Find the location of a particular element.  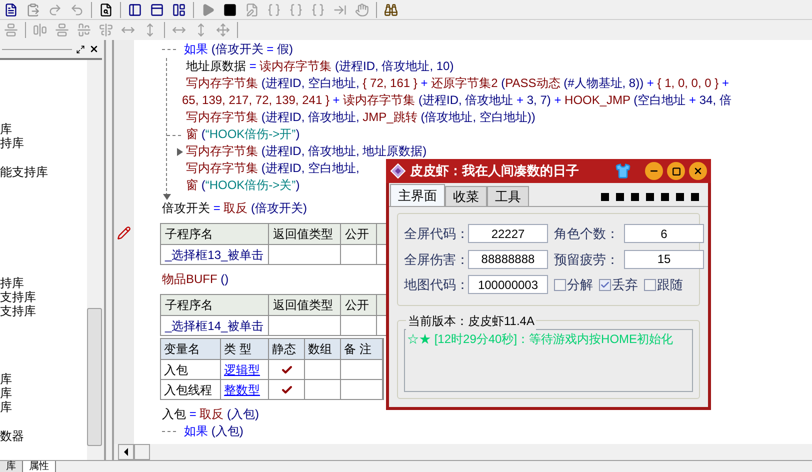

code-line: 写内存字节集 (进程ID, 倍攻地址, 地址原数据) is located at coordinates (306, 151).